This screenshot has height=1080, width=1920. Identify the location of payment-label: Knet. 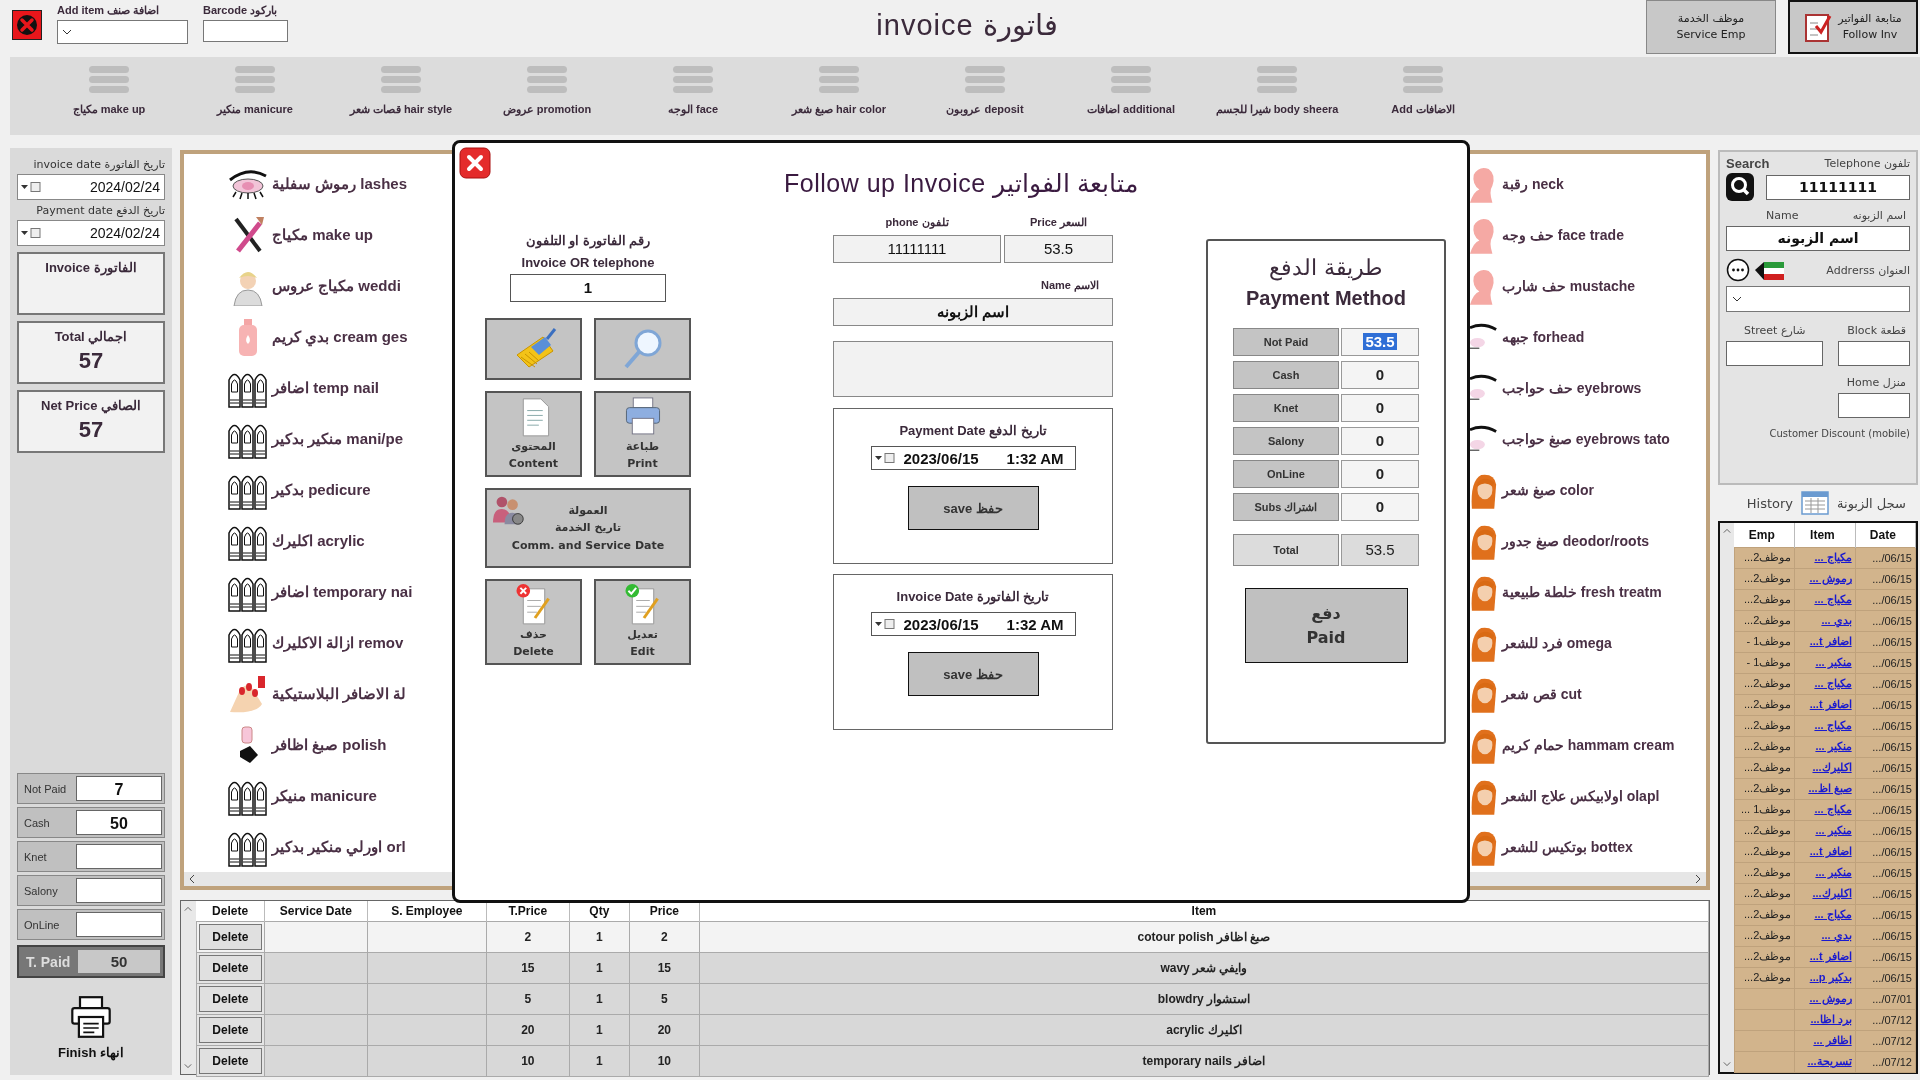
(35, 856).